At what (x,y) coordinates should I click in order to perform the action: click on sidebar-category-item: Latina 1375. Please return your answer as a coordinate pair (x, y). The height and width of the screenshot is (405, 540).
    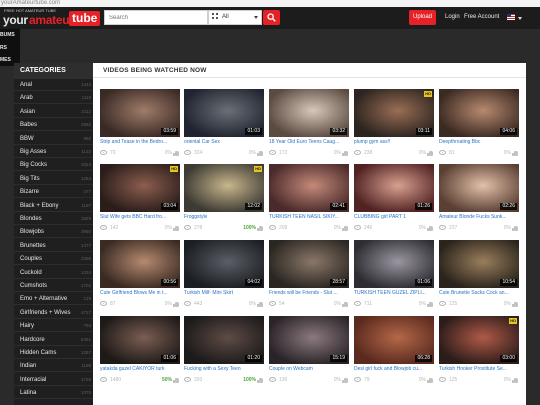
    Looking at the image, I should click on (53, 393).